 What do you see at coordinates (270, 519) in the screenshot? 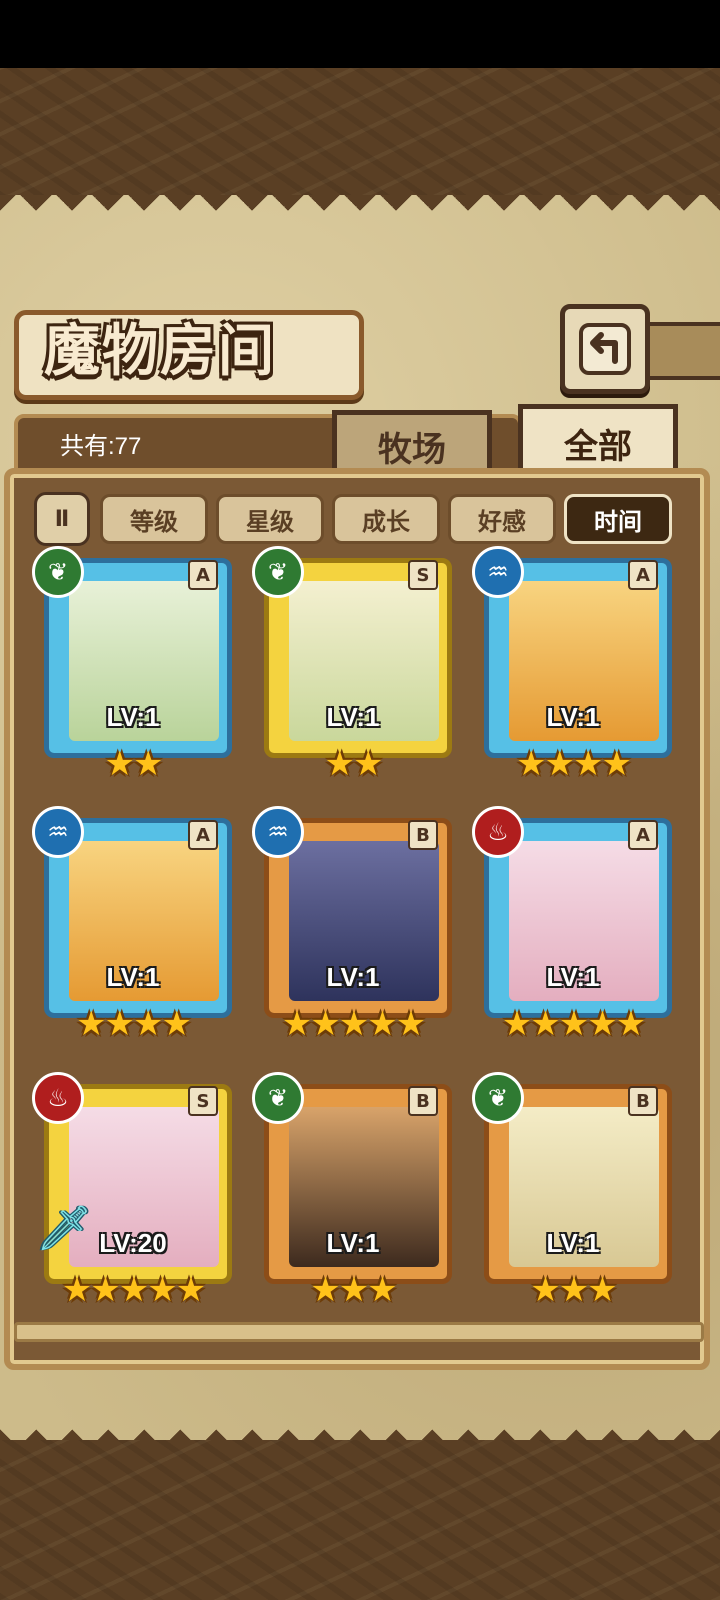
I see `sort-star-button: 星级` at bounding box center [270, 519].